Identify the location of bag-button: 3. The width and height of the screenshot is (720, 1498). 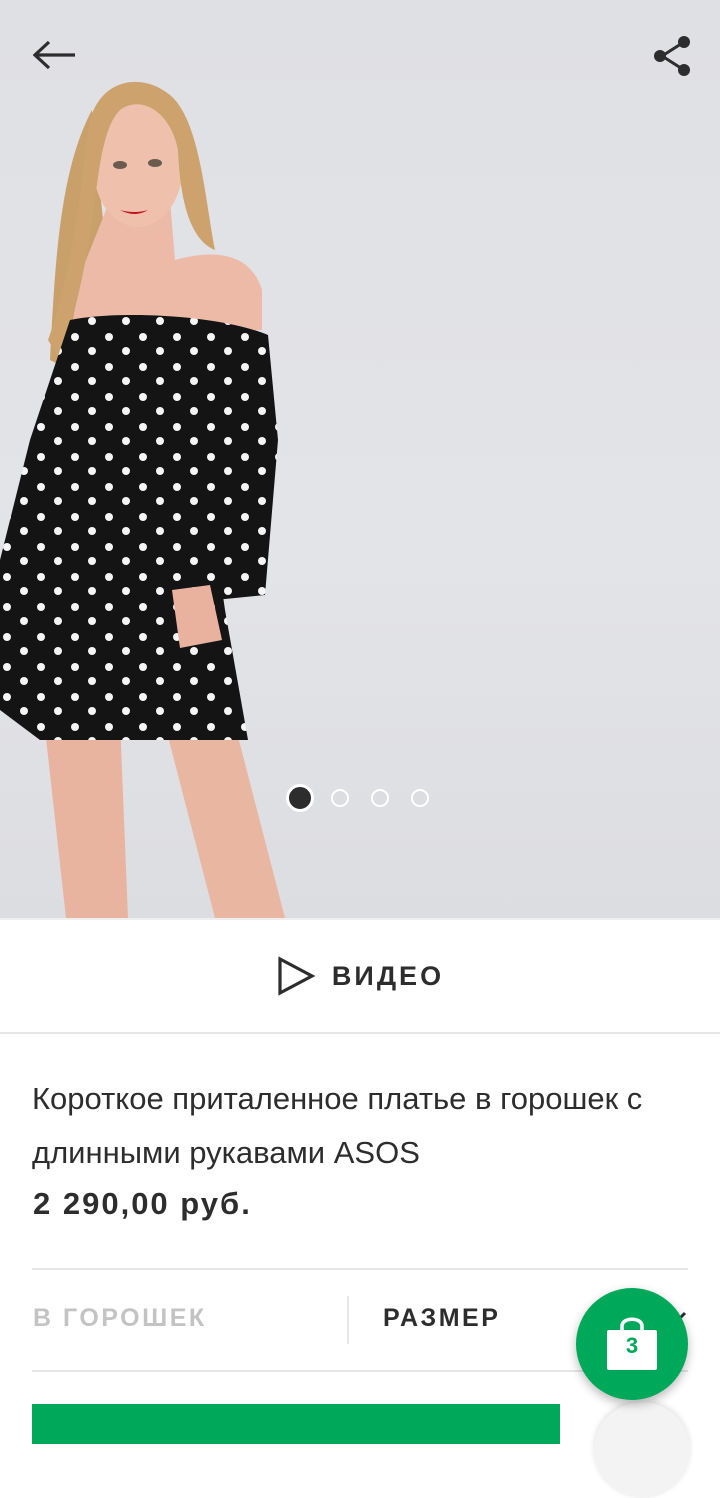
(632, 1344).